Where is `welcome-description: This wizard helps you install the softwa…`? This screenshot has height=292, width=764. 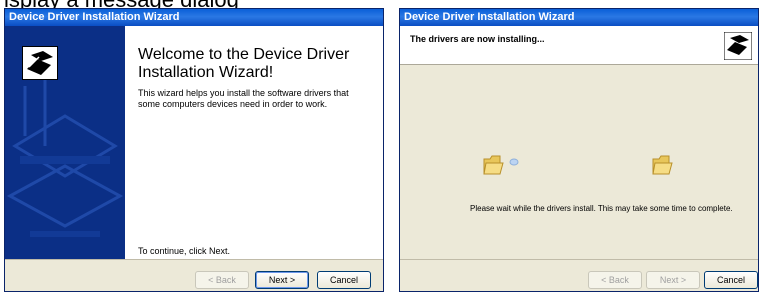 welcome-description: This wizard helps you install the softwa… is located at coordinates (243, 98).